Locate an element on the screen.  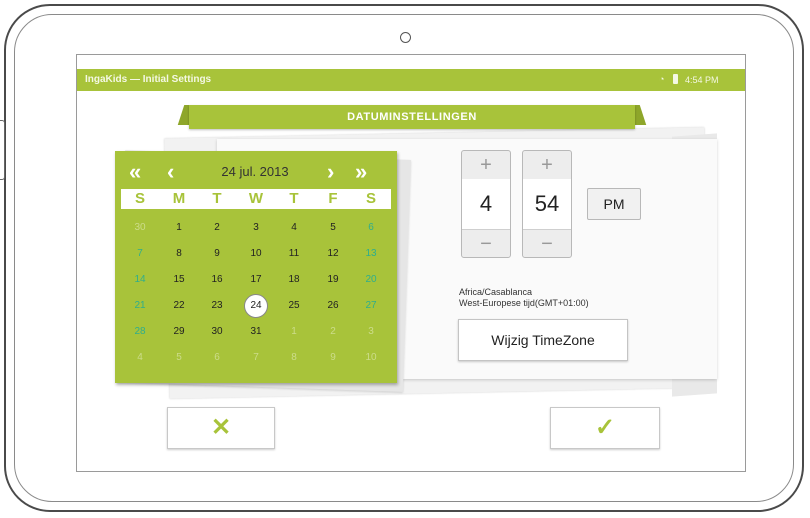
day-label: 8 is located at coordinates (179, 253).